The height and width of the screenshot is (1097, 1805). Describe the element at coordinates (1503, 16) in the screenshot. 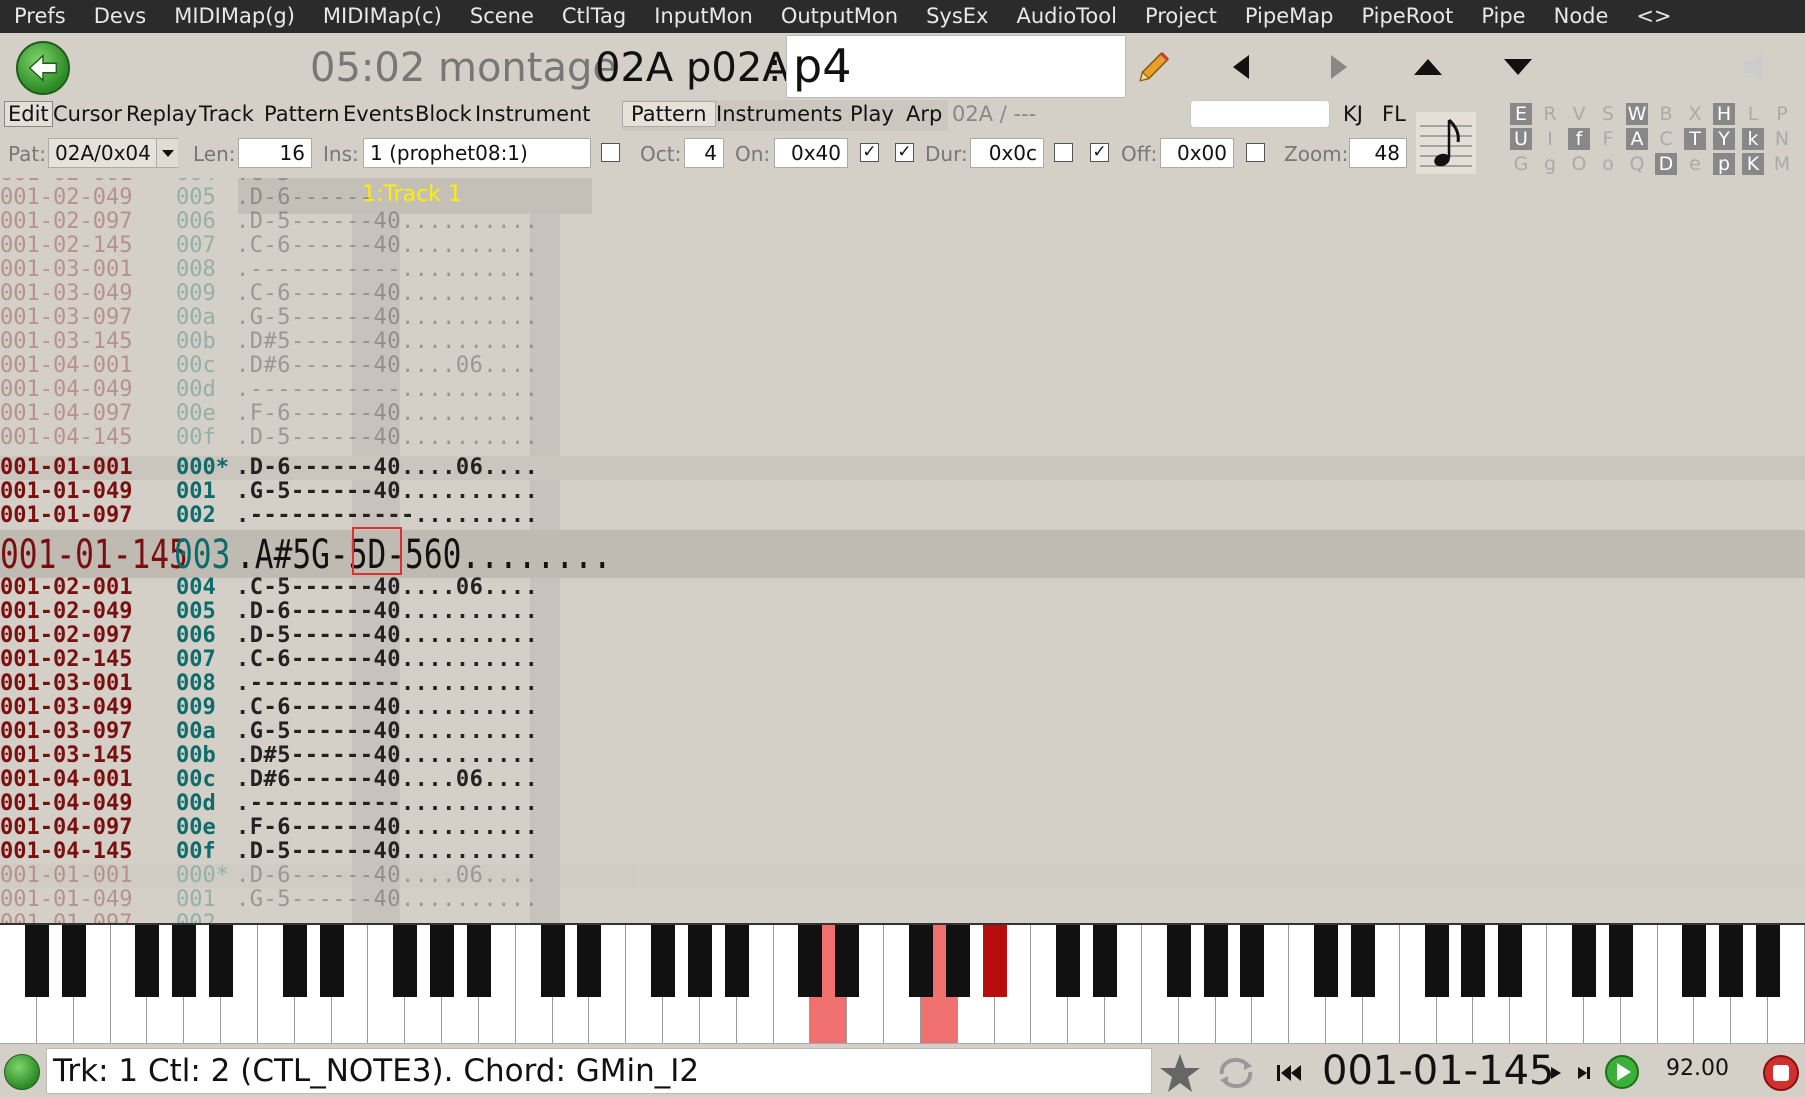

I see `menu-item: Pipe` at that location.